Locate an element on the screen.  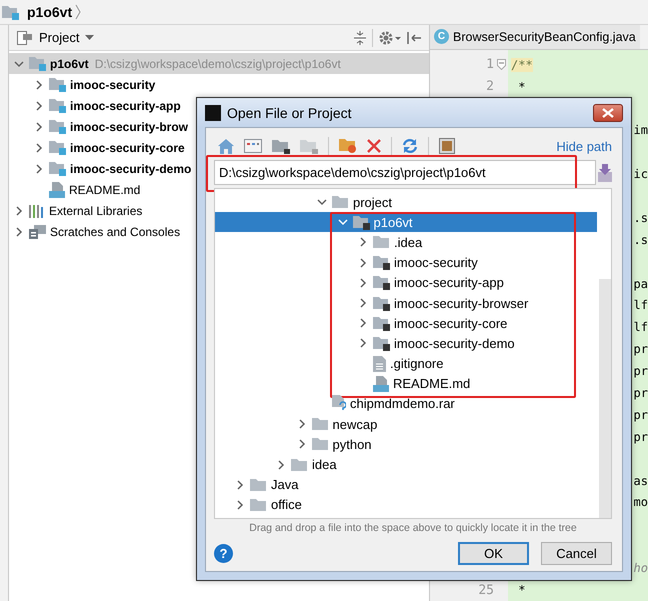
hint-text: Drag and drop a file into the space above to quickly locate it in the tree is located at coordinates (413, 528).